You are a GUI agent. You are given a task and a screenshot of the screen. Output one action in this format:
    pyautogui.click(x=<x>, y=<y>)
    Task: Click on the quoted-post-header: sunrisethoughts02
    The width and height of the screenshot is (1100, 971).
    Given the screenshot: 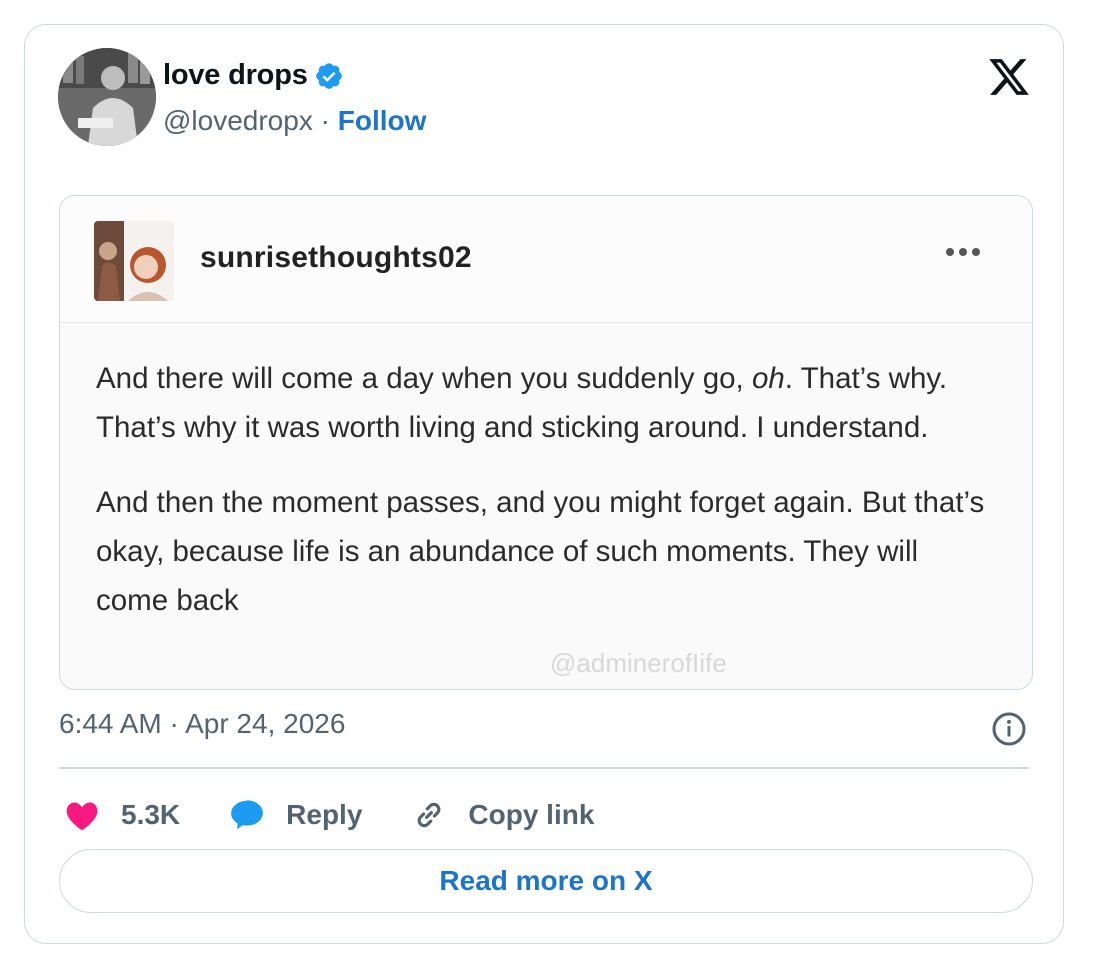 What is the action you would take?
    pyautogui.click(x=546, y=259)
    